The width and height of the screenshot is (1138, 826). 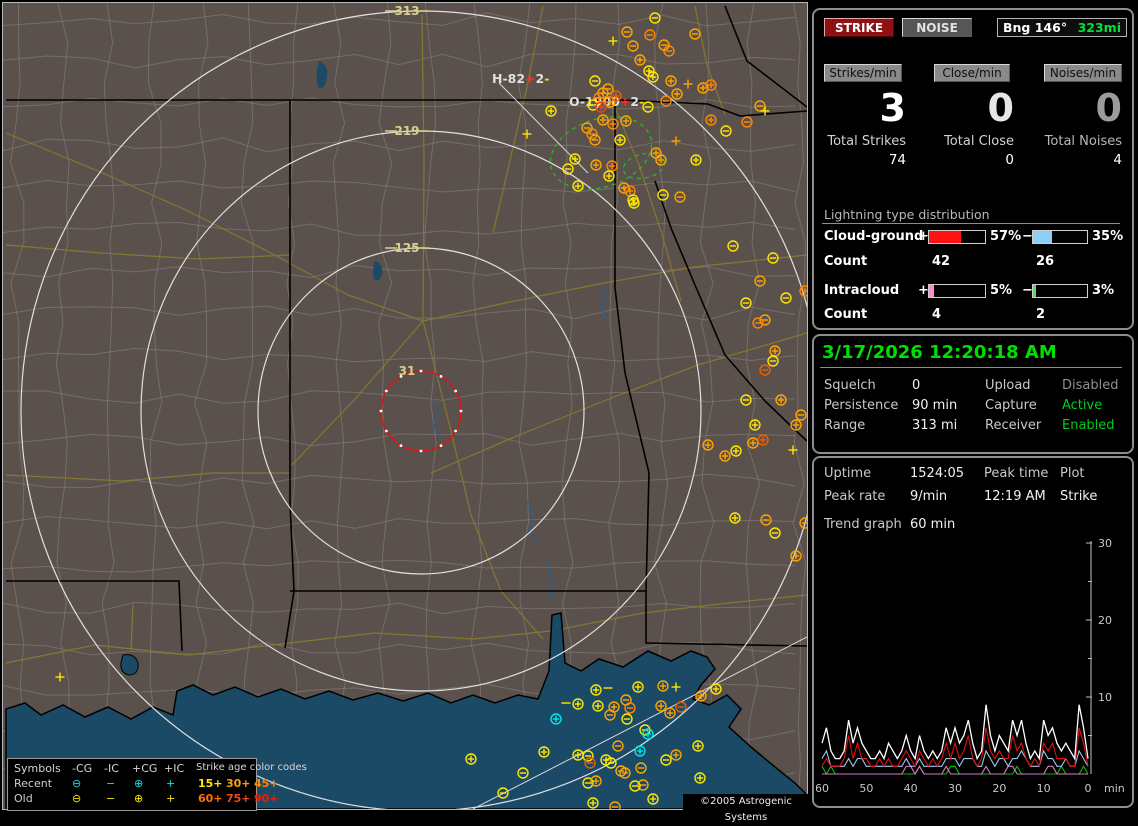 I want to click on uptime-label: Uptime, so click(x=848, y=473).